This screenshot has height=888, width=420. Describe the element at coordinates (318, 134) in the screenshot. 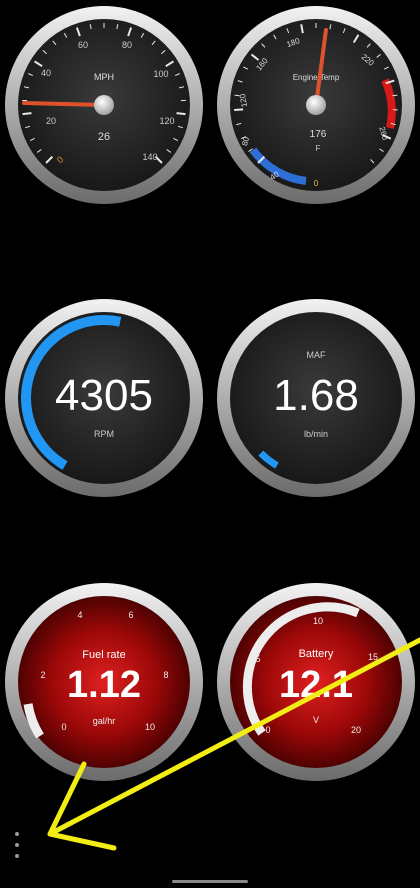

I see `engine-temp-value: 176` at that location.